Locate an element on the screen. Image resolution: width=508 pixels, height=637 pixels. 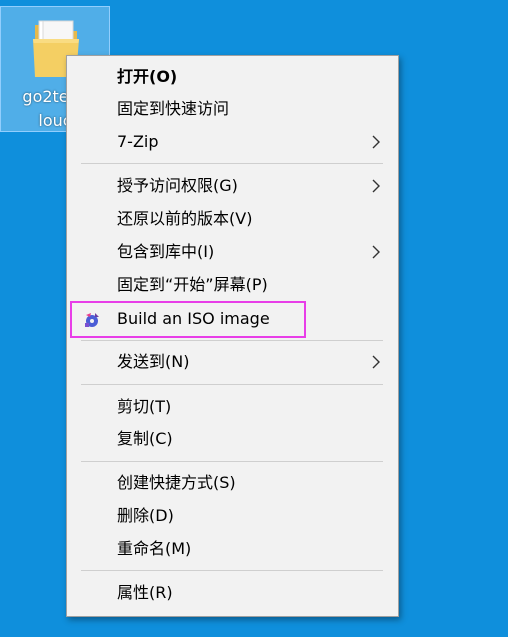
menu-item-label: 还原以前的版本(V) is located at coordinates (185, 218).